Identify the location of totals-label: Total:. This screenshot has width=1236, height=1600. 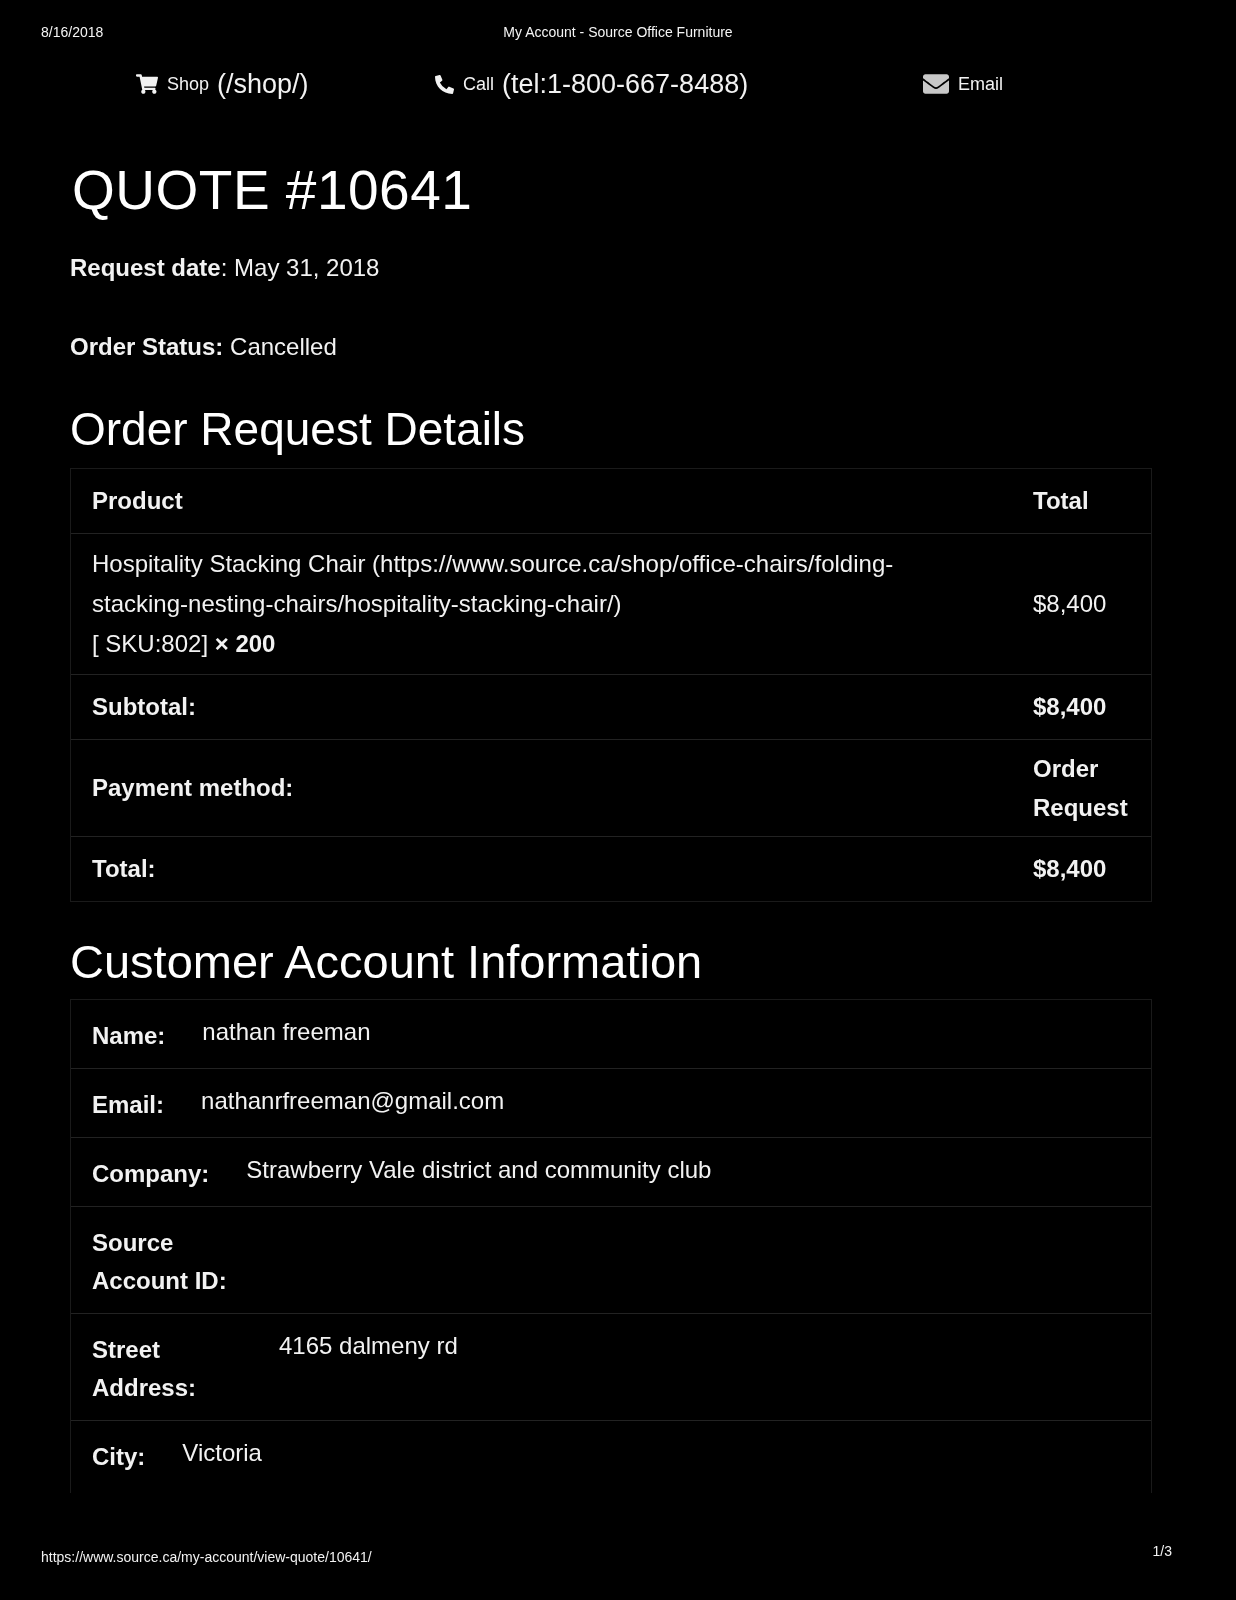
(124, 869).